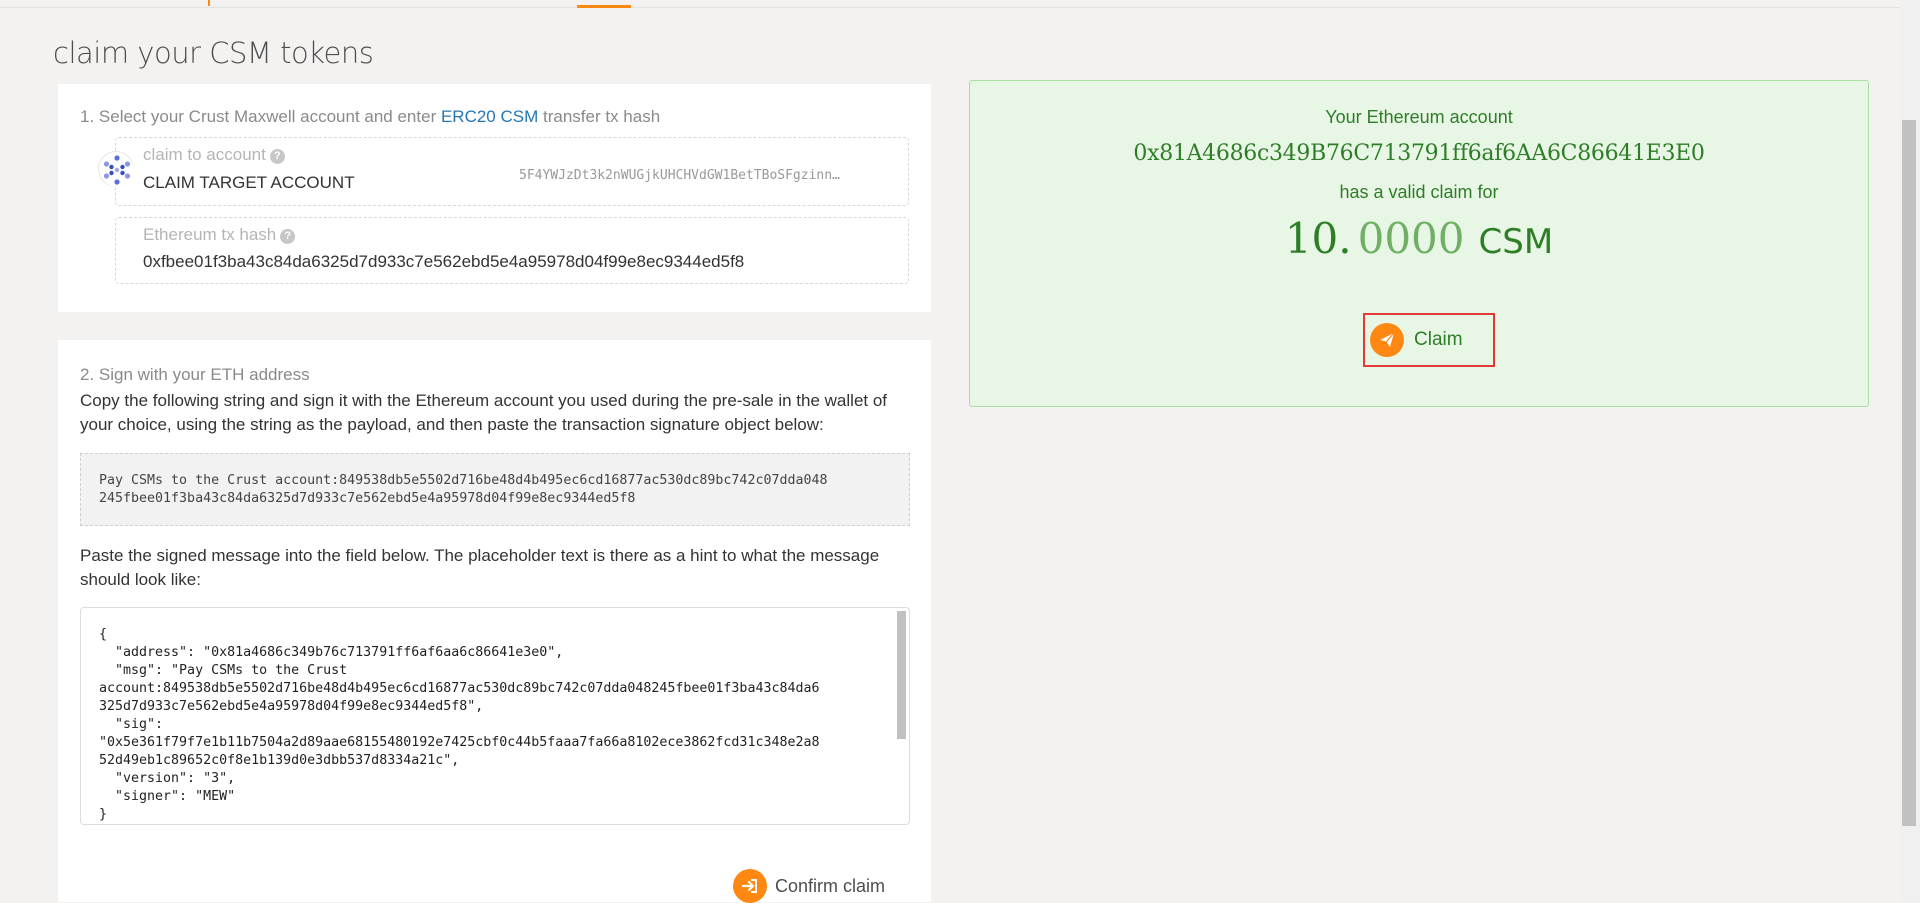 This screenshot has width=1920, height=903. What do you see at coordinates (604, 6) in the screenshot?
I see `active-tab-indicator` at bounding box center [604, 6].